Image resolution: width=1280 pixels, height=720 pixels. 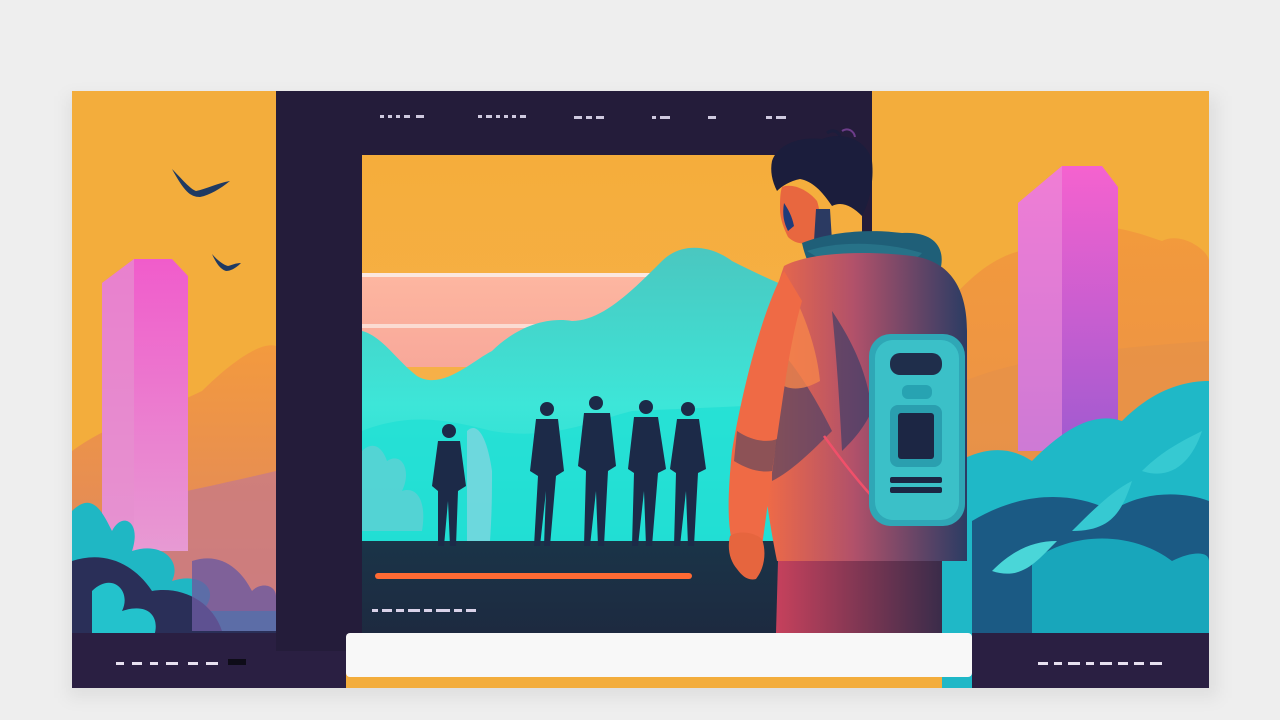 I want to click on right-footer-dots, so click(x=1100, y=663).